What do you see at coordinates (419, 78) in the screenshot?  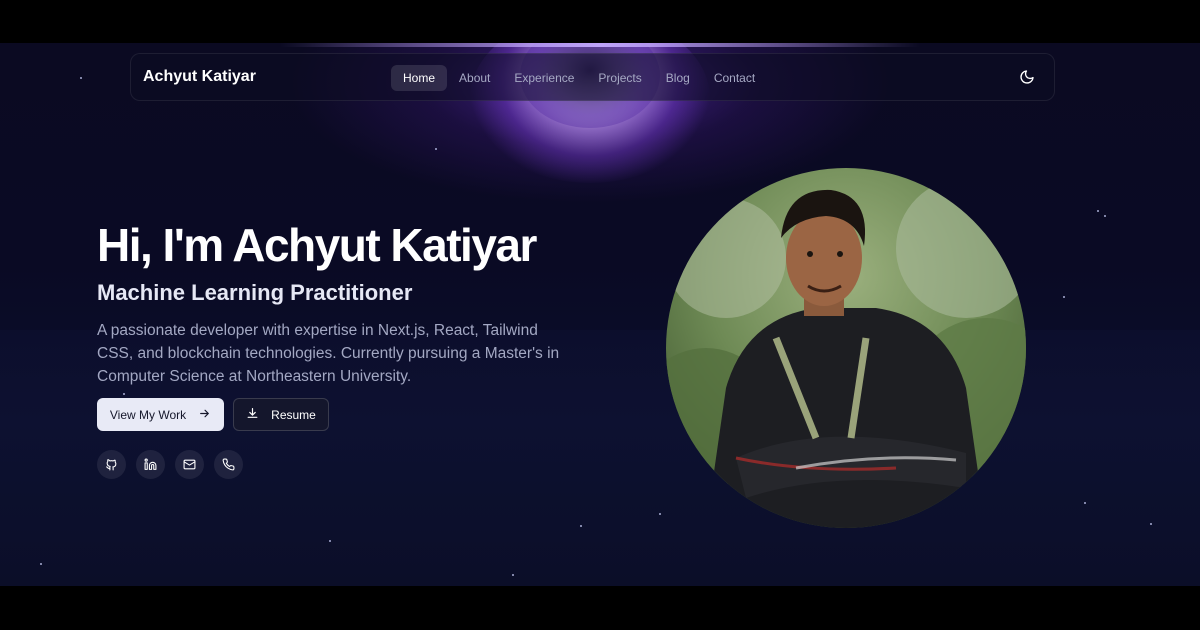 I see `nav-link-home: Home` at bounding box center [419, 78].